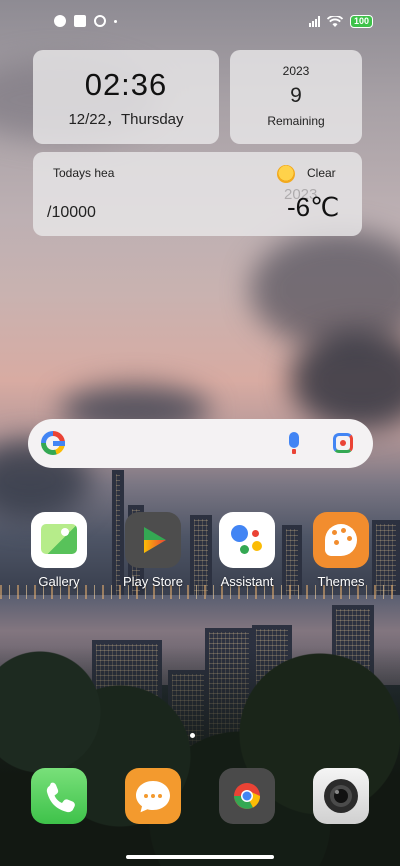 Image resolution: width=400 pixels, height=866 pixels. What do you see at coordinates (343, 443) in the screenshot?
I see `lens-camera-icon` at bounding box center [343, 443].